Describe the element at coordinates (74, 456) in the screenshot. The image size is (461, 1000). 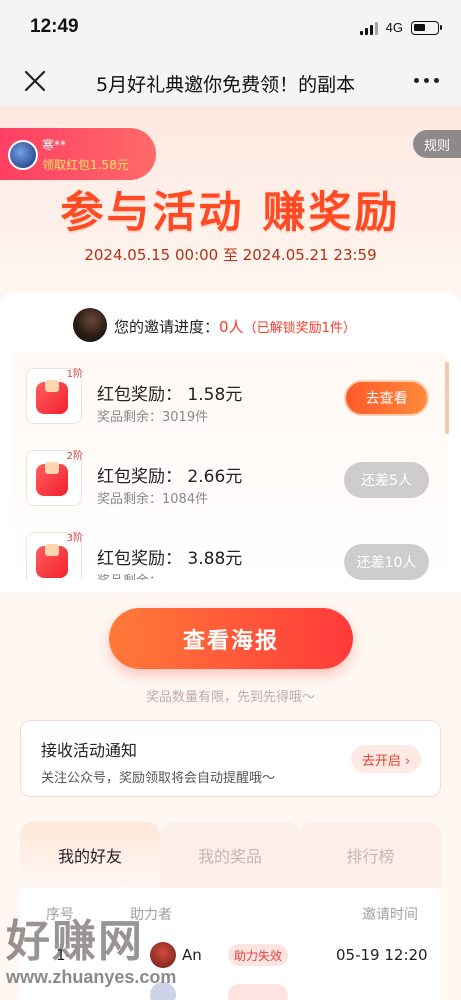
I see `reward-tier: 2阶` at that location.